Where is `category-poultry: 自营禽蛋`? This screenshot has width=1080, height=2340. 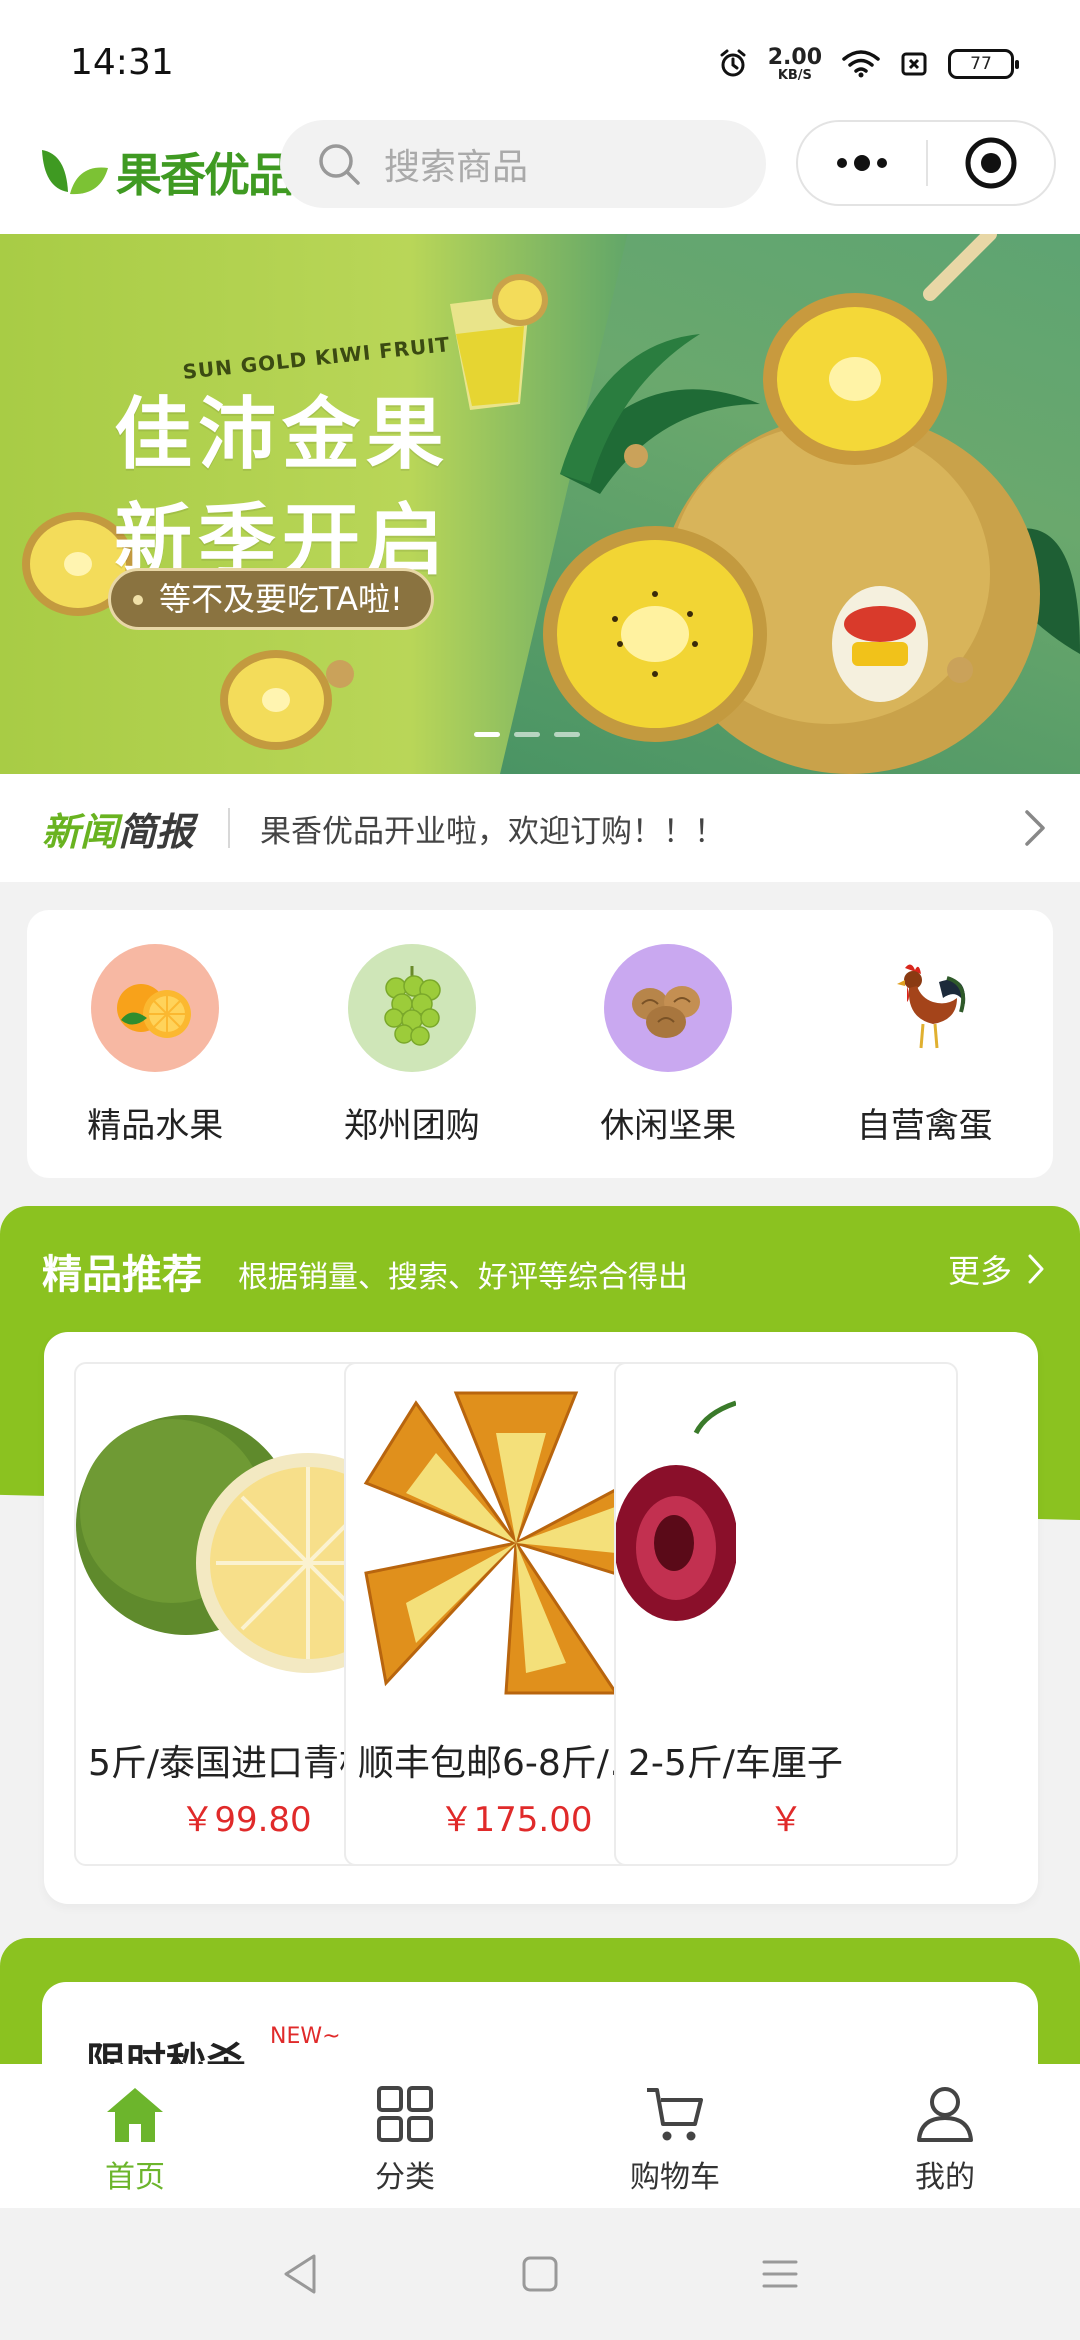 category-poultry: 自营禽蛋 is located at coordinates (925, 1044).